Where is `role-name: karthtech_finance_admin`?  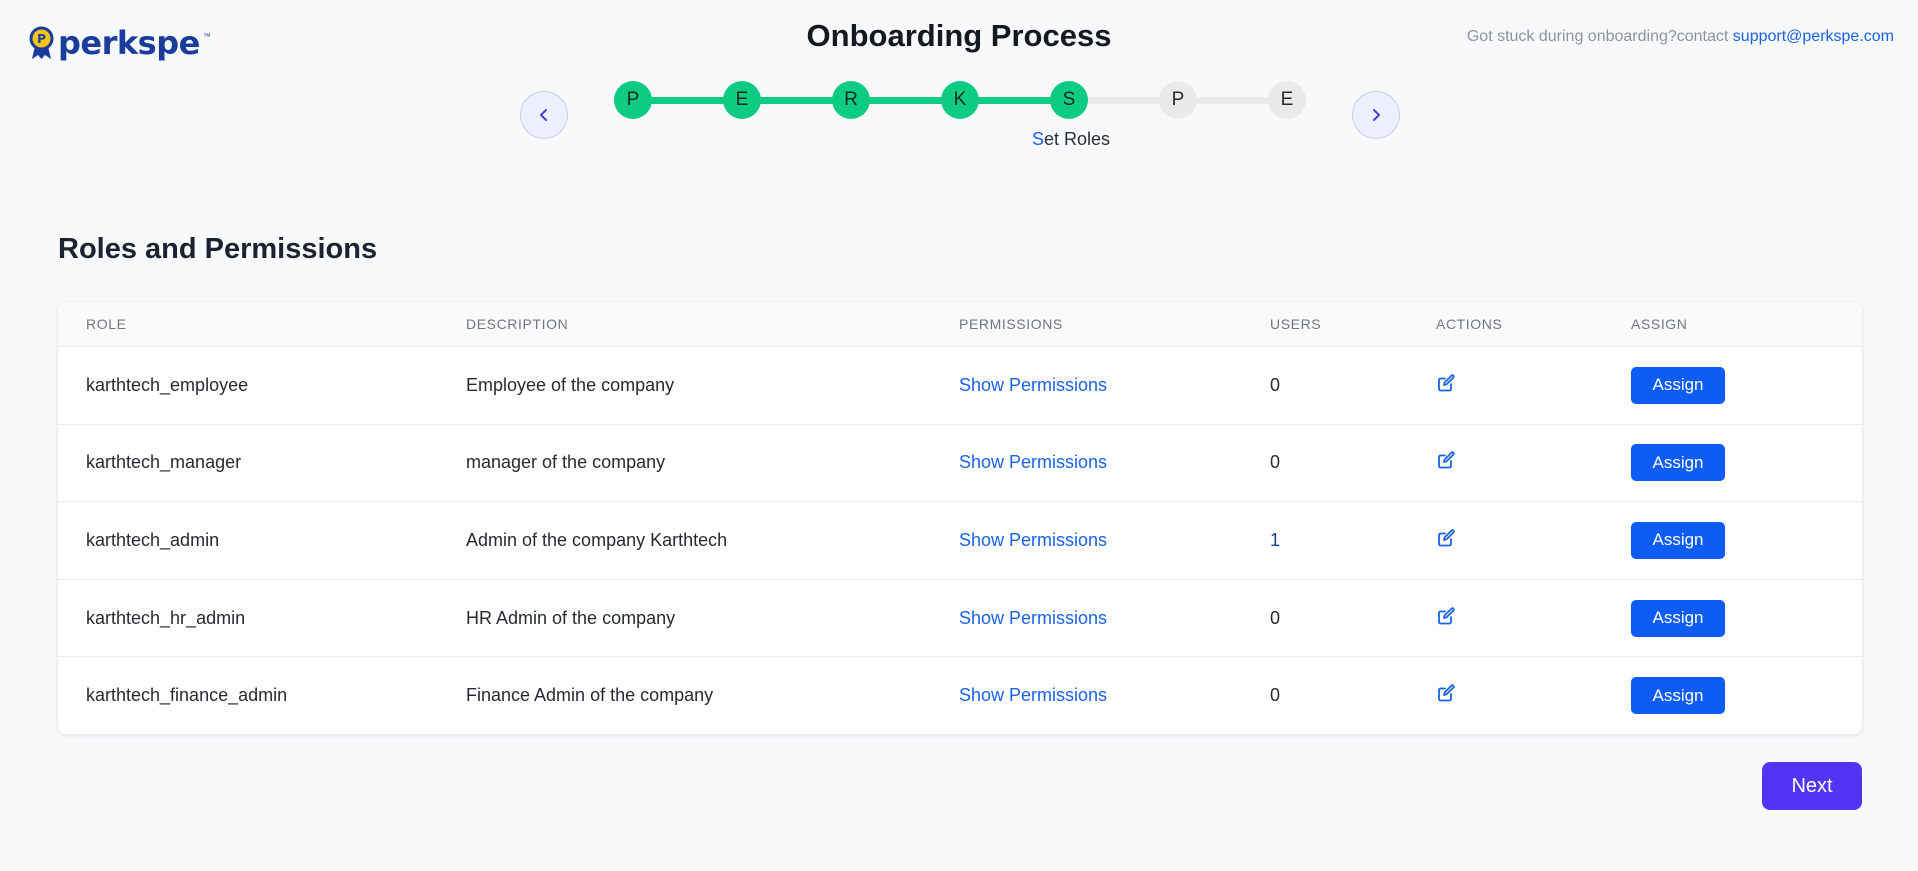
role-name: karthtech_finance_admin is located at coordinates (187, 695).